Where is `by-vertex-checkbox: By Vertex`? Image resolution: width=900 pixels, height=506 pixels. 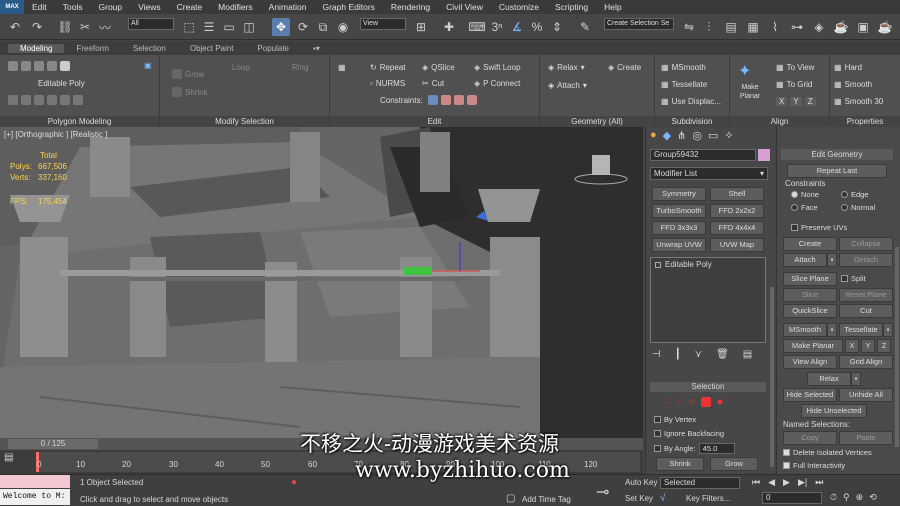
by-vertex-checkbox: By Vertex is located at coordinates (675, 419).